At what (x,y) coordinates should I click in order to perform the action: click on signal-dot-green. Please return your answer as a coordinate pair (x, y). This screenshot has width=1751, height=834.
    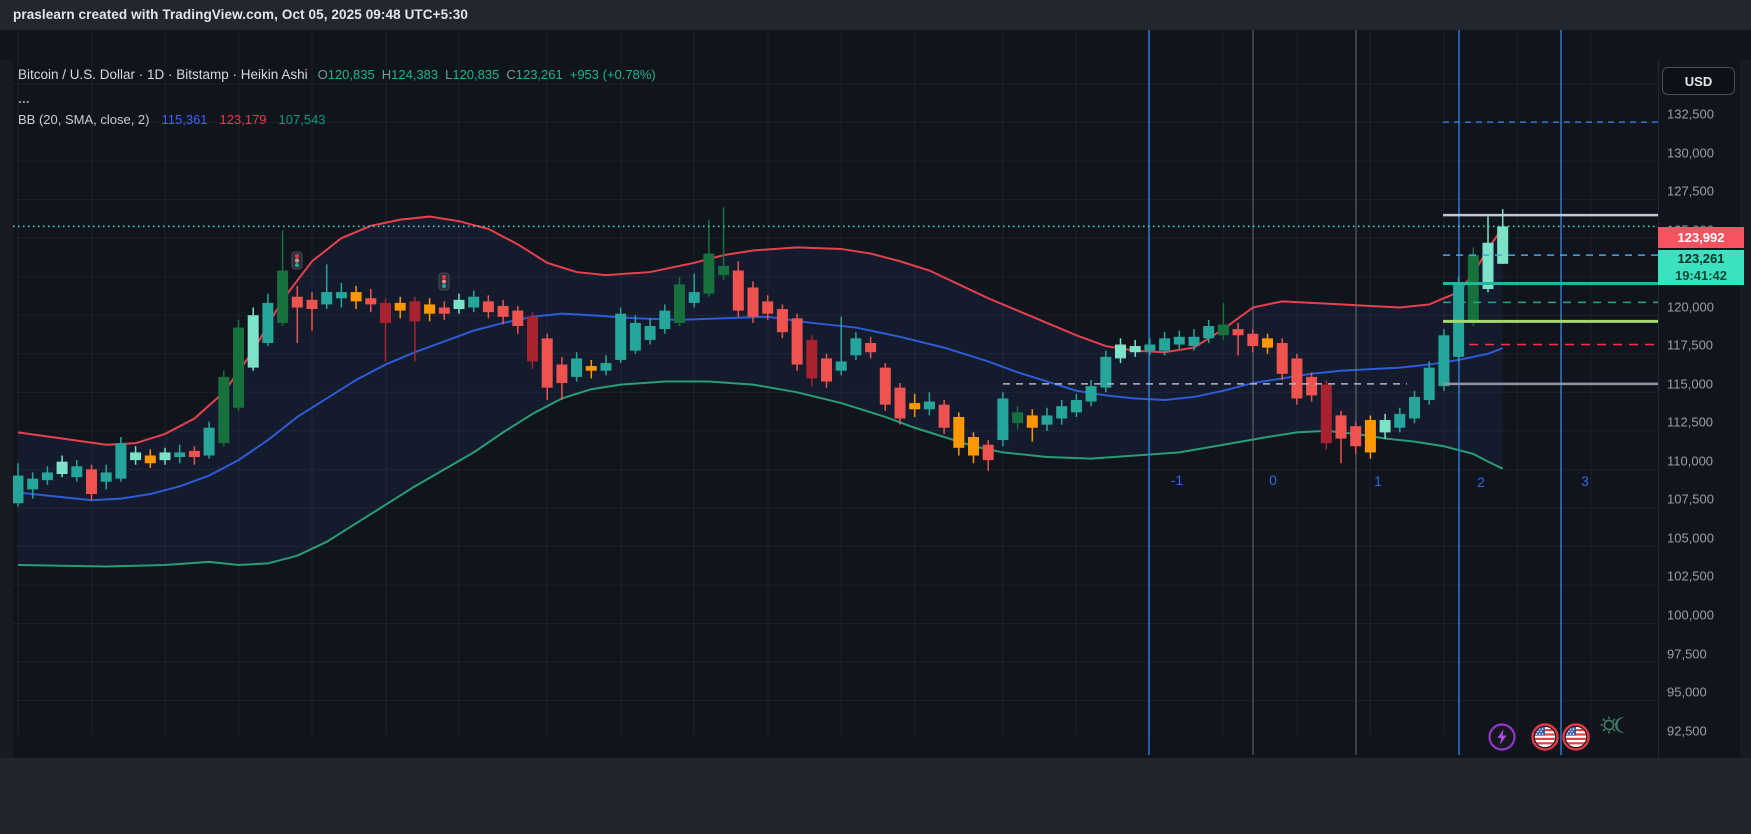
    Looking at the image, I should click on (297, 265).